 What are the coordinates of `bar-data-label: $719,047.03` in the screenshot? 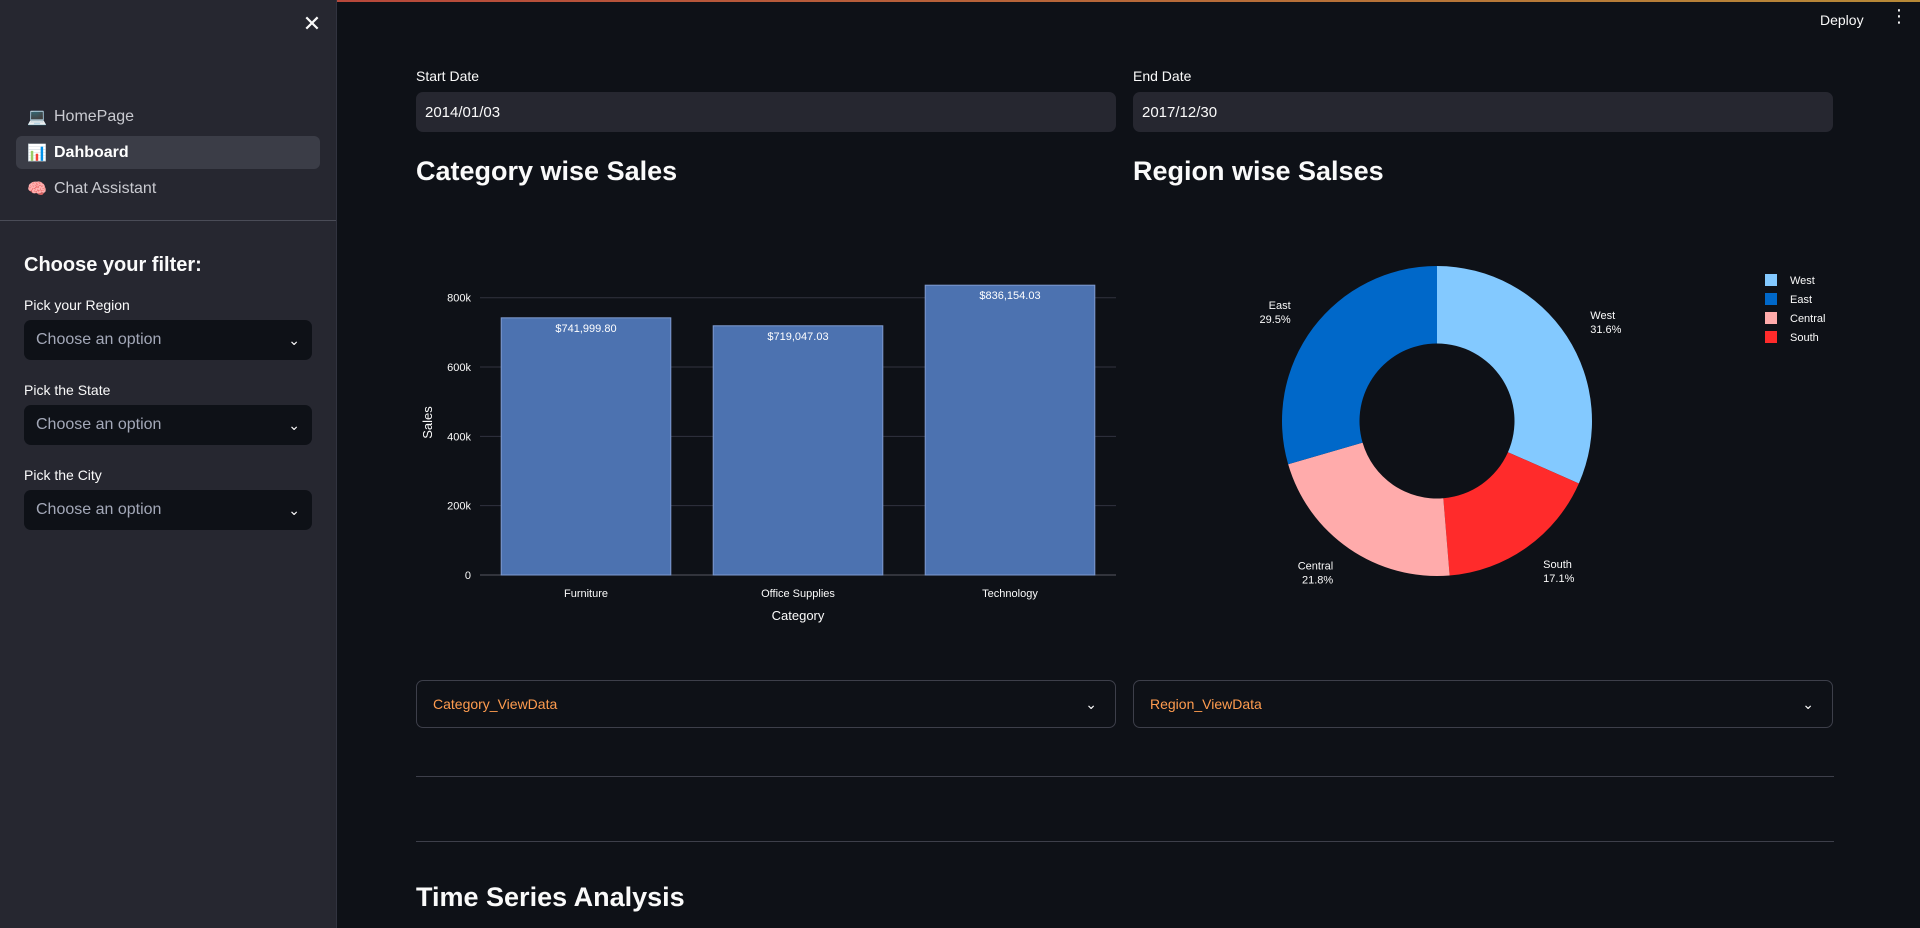 It's located at (797, 337).